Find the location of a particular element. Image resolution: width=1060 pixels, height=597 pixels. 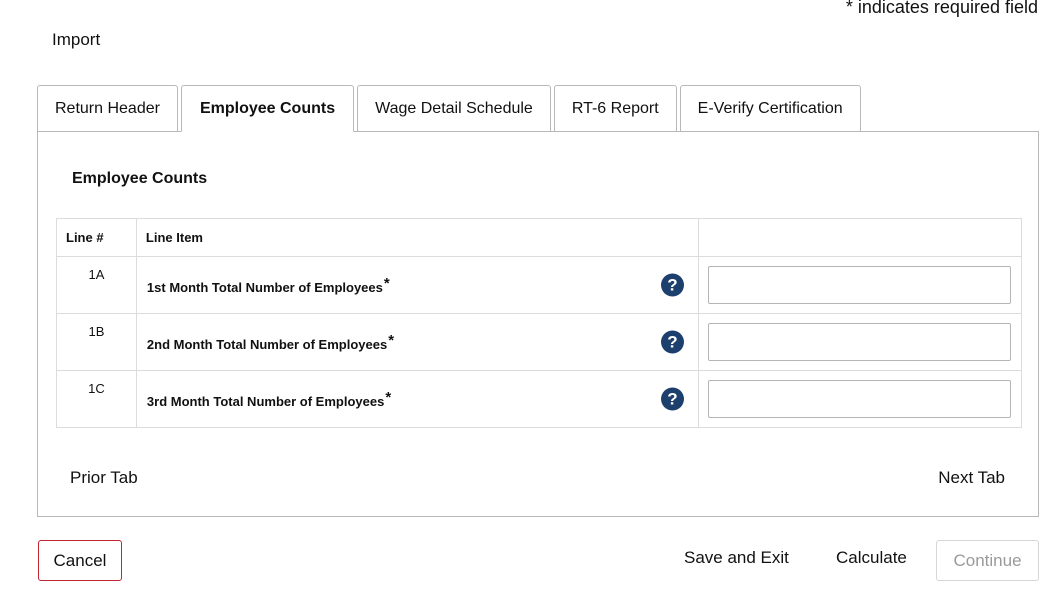

section-title: Employee Counts is located at coordinates (140, 178).